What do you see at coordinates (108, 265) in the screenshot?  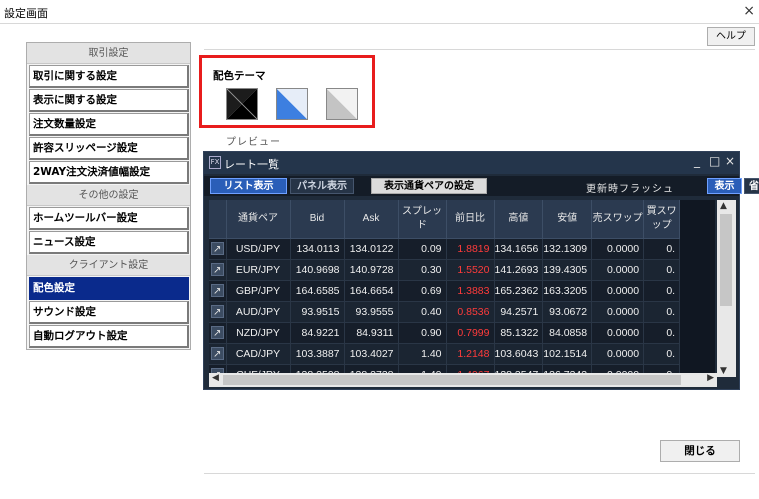 I see `section-header-client: クライアント設定` at bounding box center [108, 265].